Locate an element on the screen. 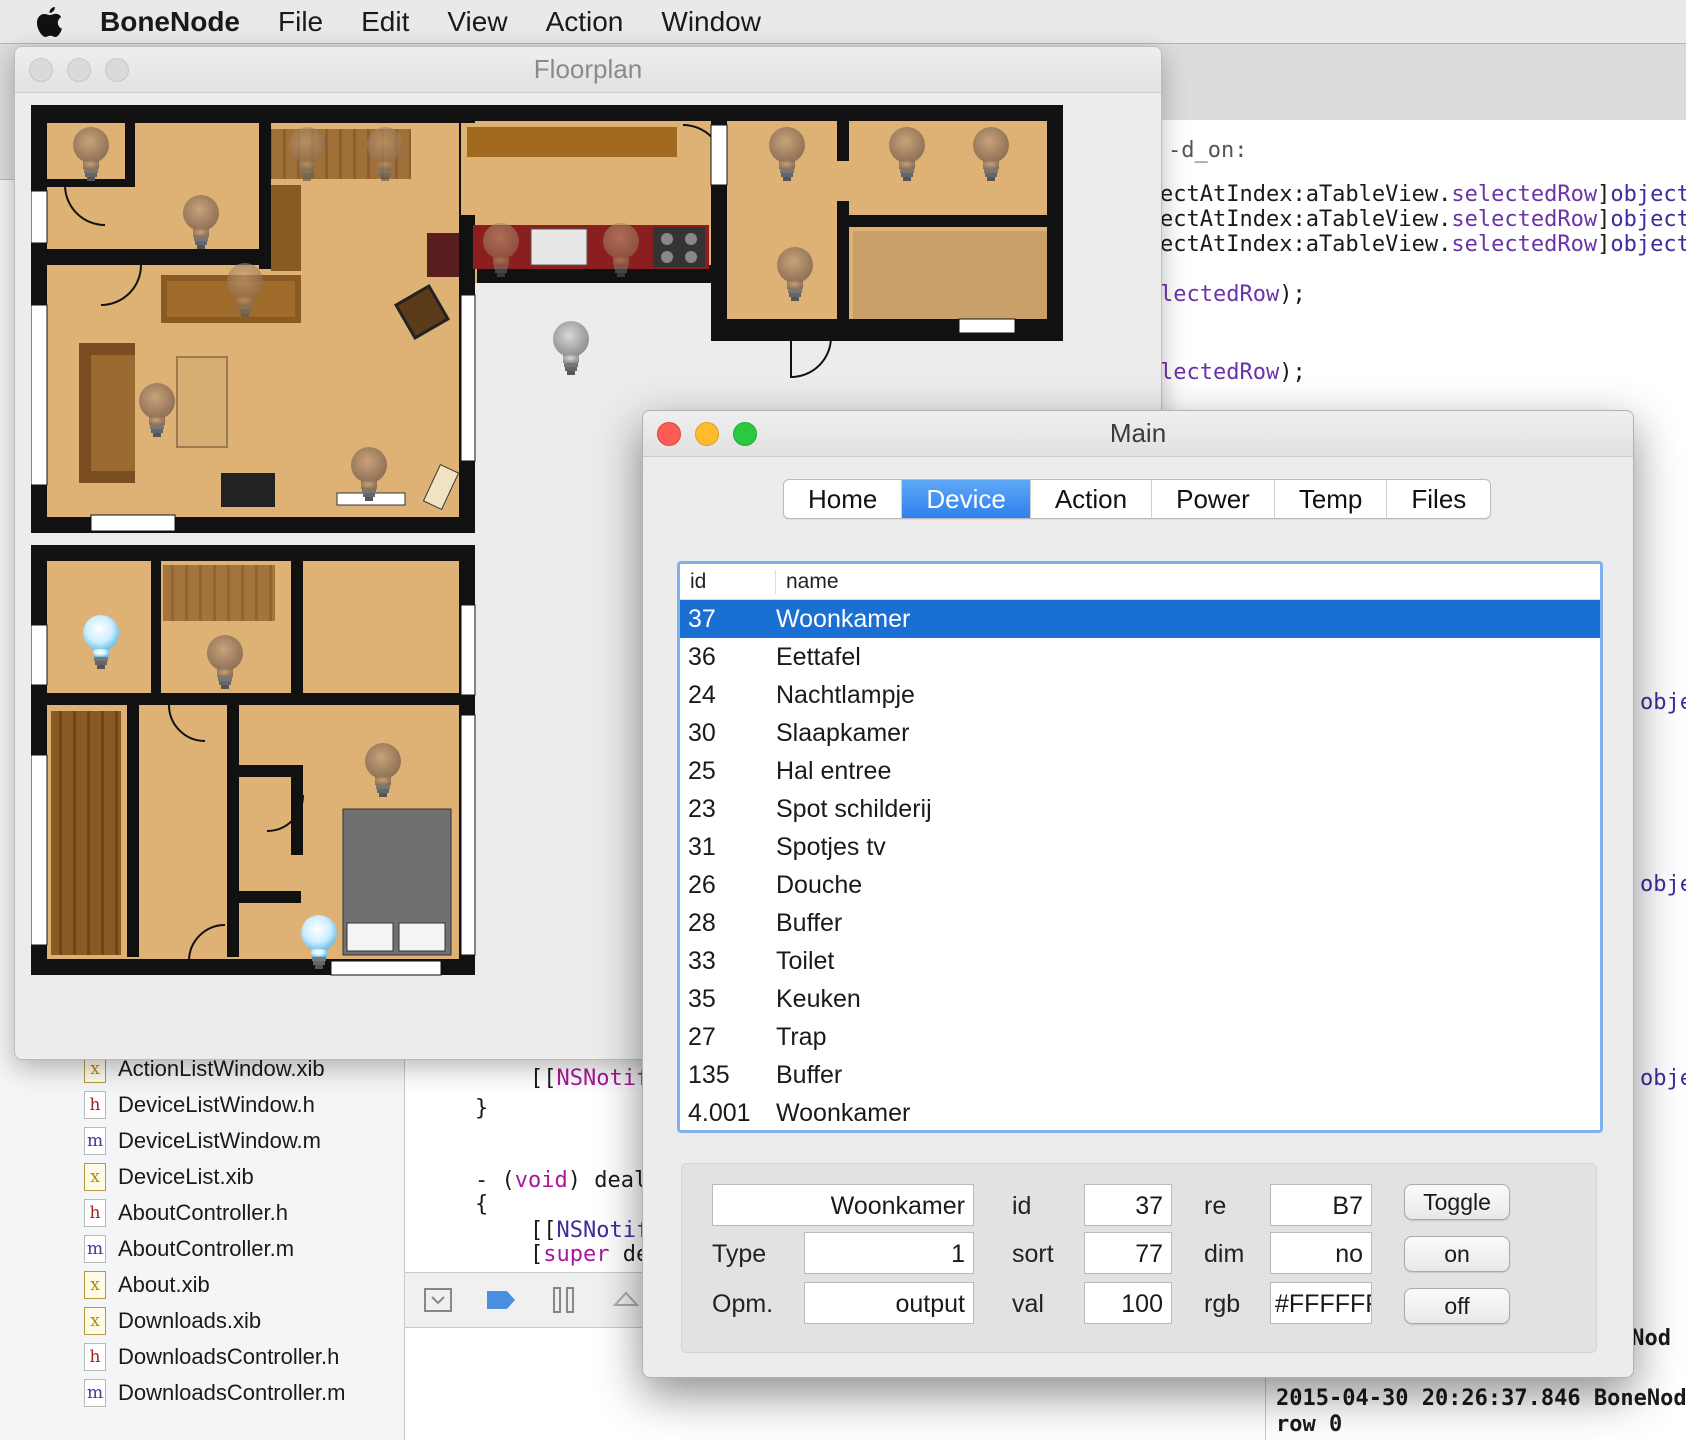  table-row: 30 Slaapkamer is located at coordinates (1140, 733).